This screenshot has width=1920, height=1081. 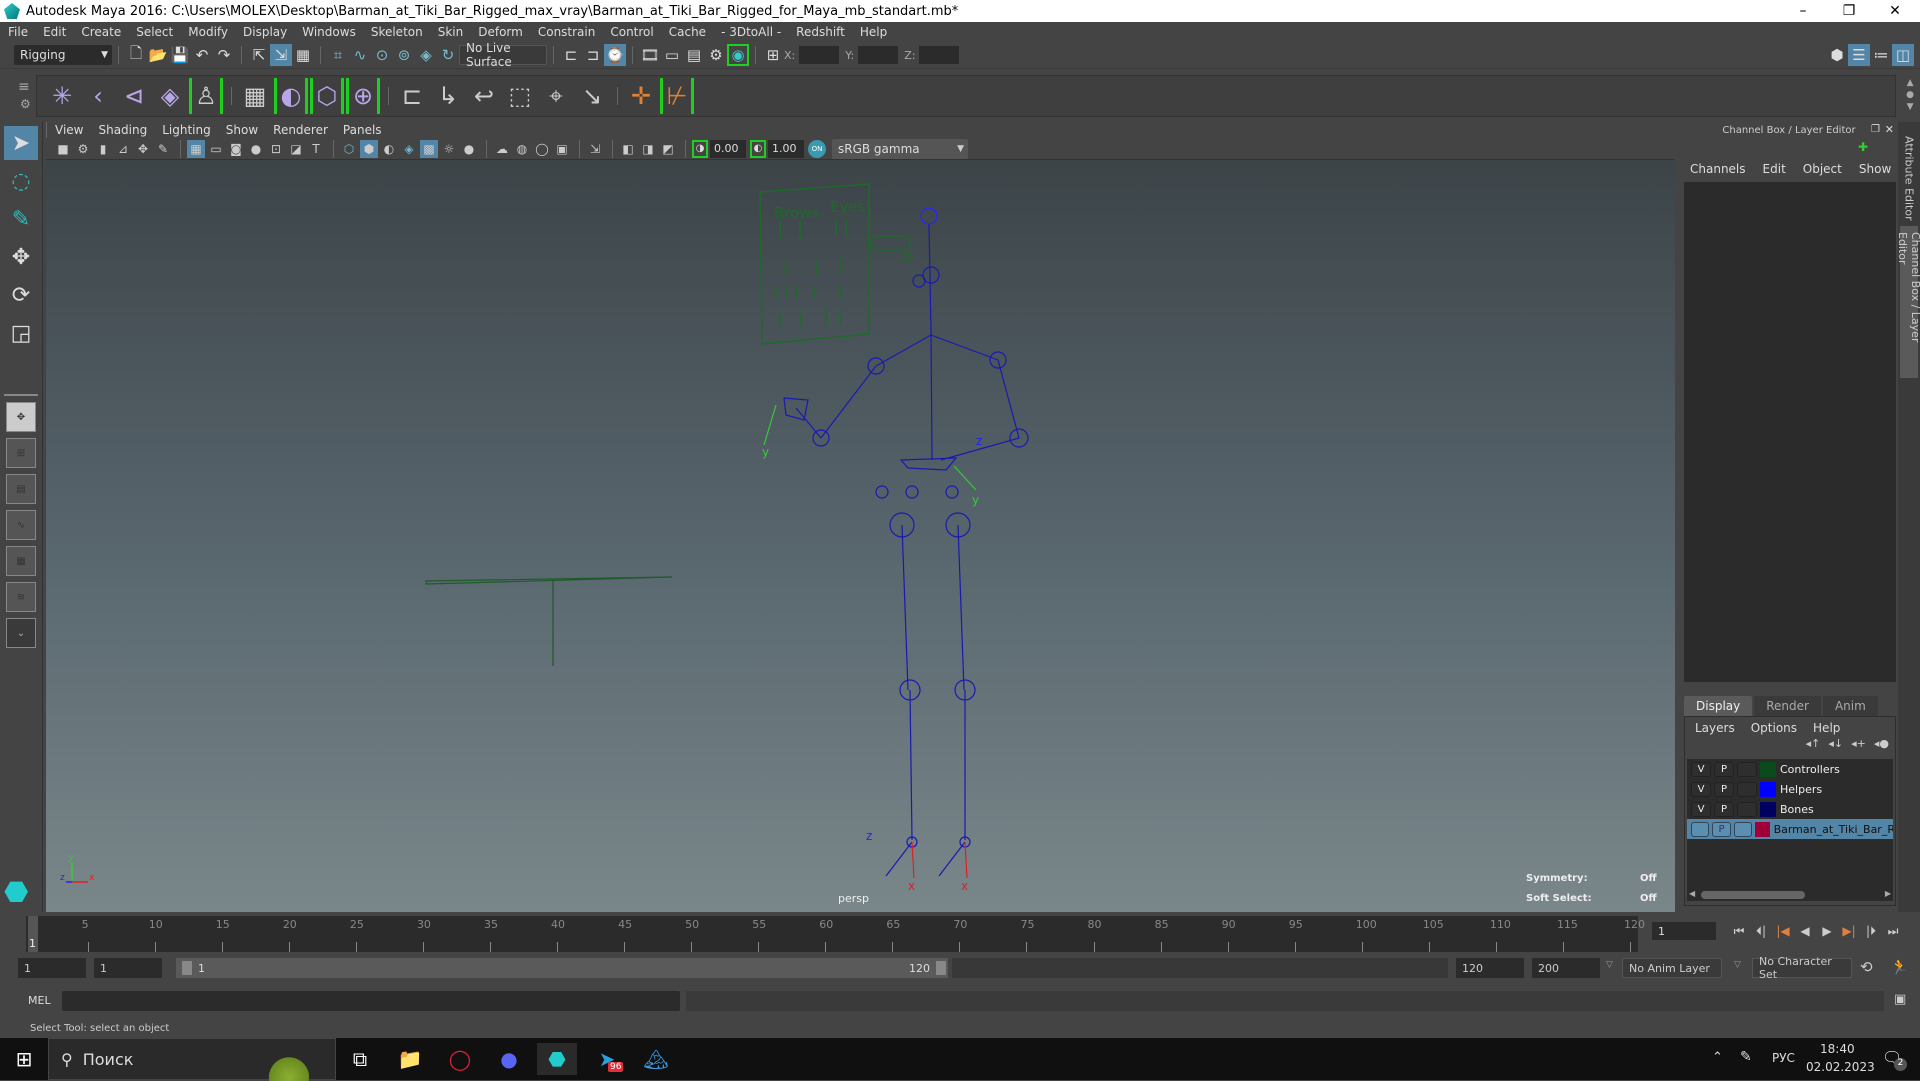 What do you see at coordinates (595, 149) in the screenshot?
I see `isolate-select-icon: ⇲` at bounding box center [595, 149].